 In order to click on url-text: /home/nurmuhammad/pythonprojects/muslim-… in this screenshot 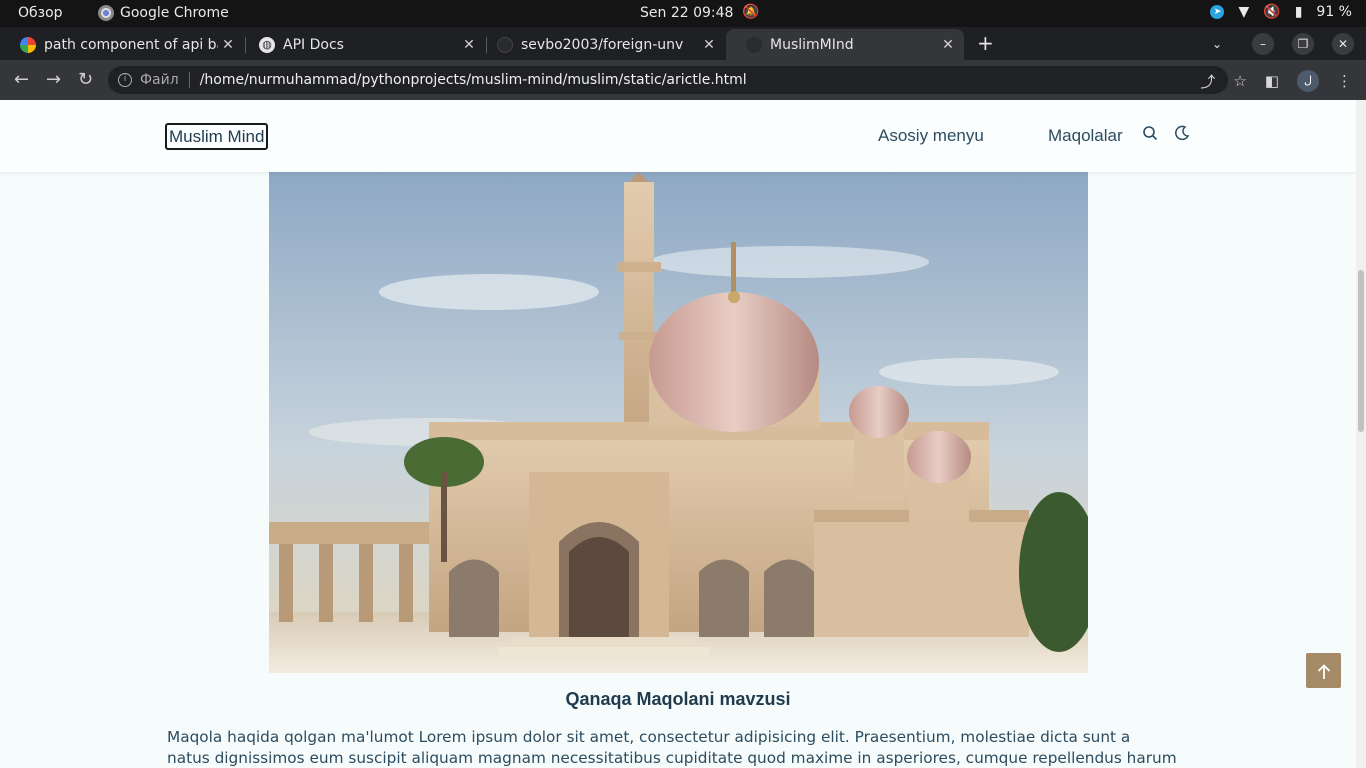, I will do `click(473, 80)`.